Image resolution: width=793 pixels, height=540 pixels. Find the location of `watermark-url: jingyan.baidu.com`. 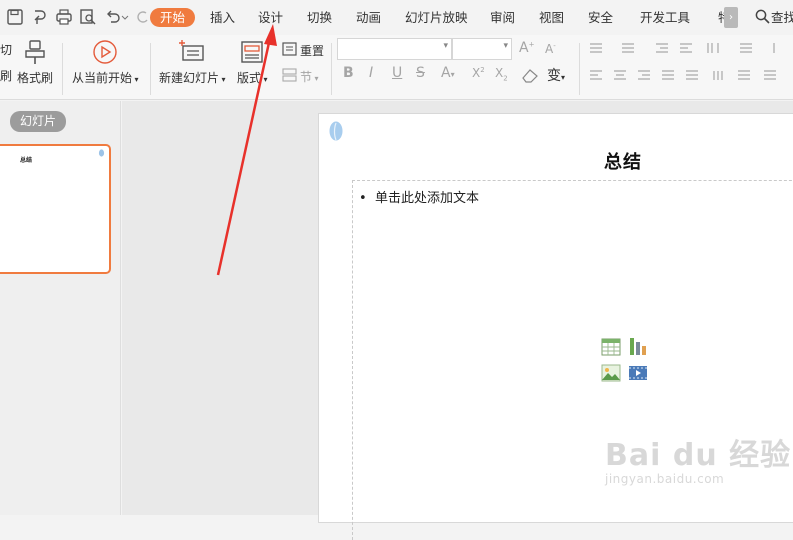

watermark-url: jingyan.baidu.com is located at coordinates (665, 479).